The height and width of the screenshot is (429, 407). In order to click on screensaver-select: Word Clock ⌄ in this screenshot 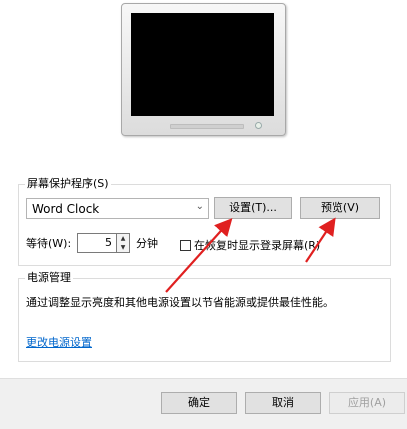, I will do `click(117, 208)`.